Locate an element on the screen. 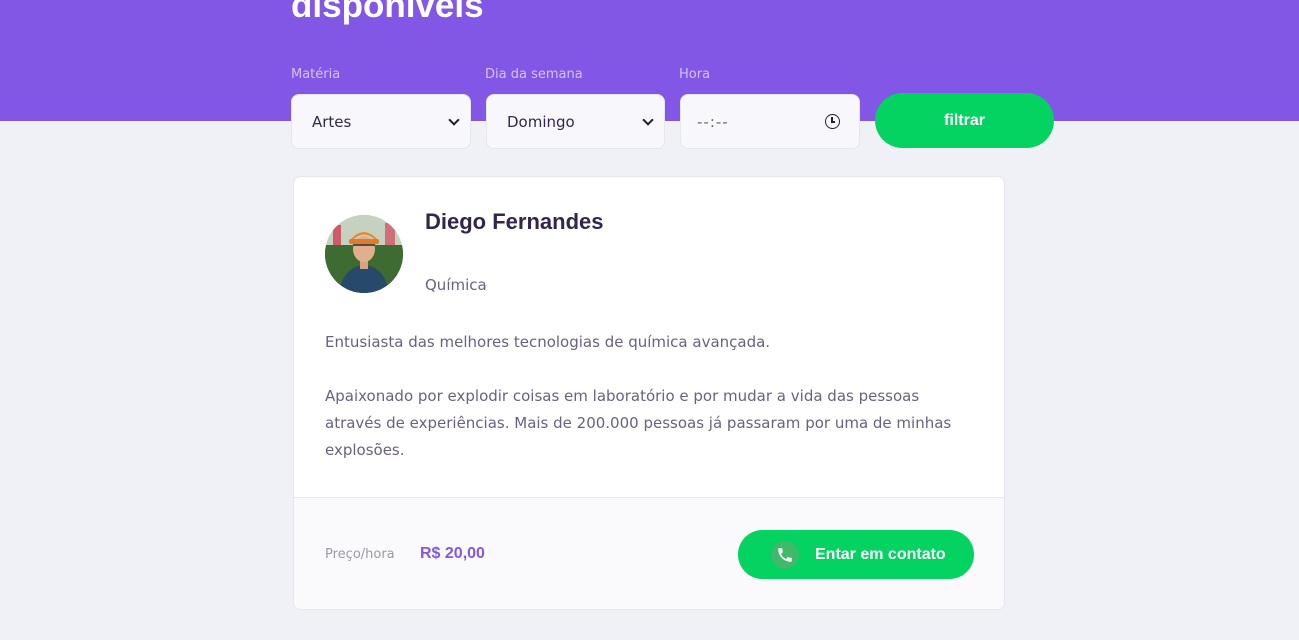 The height and width of the screenshot is (640, 1299). teacher-name: Diego Fernandes is located at coordinates (514, 221).